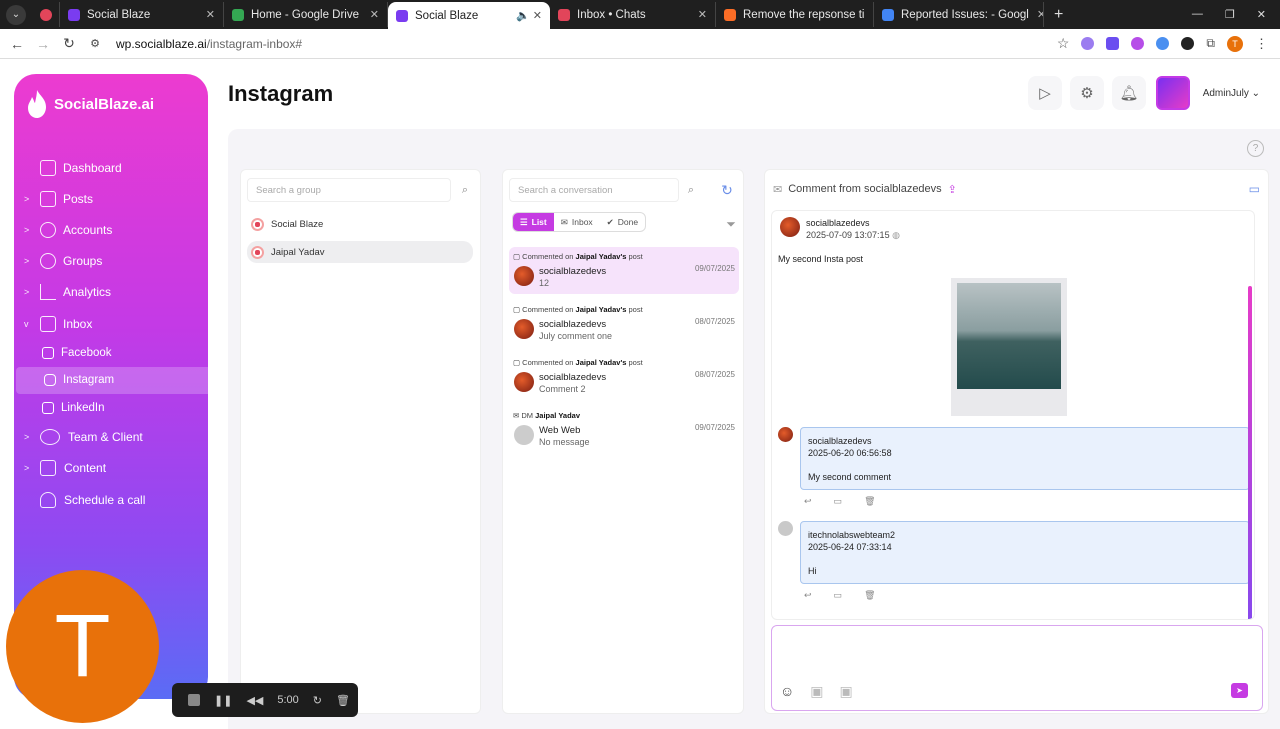 The width and height of the screenshot is (1280, 729). I want to click on google-docs-favicon-icon, so click(888, 14).